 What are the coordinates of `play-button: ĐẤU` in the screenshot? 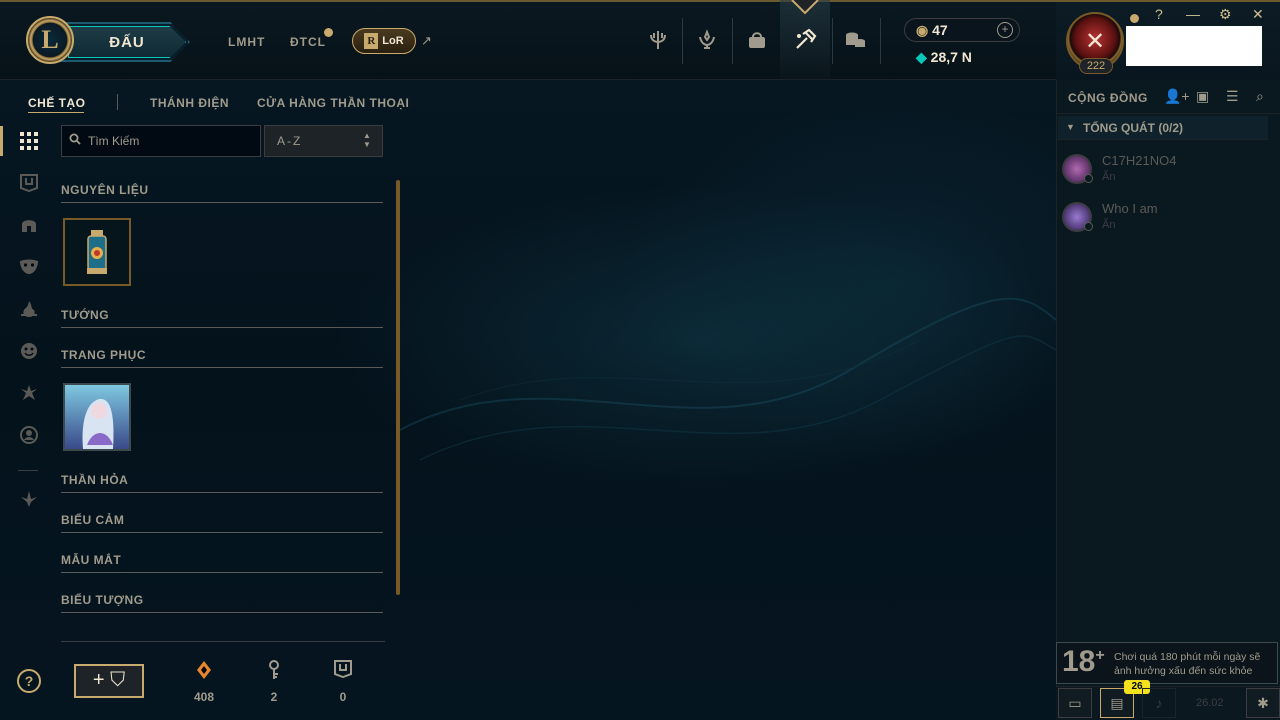 It's located at (127, 42).